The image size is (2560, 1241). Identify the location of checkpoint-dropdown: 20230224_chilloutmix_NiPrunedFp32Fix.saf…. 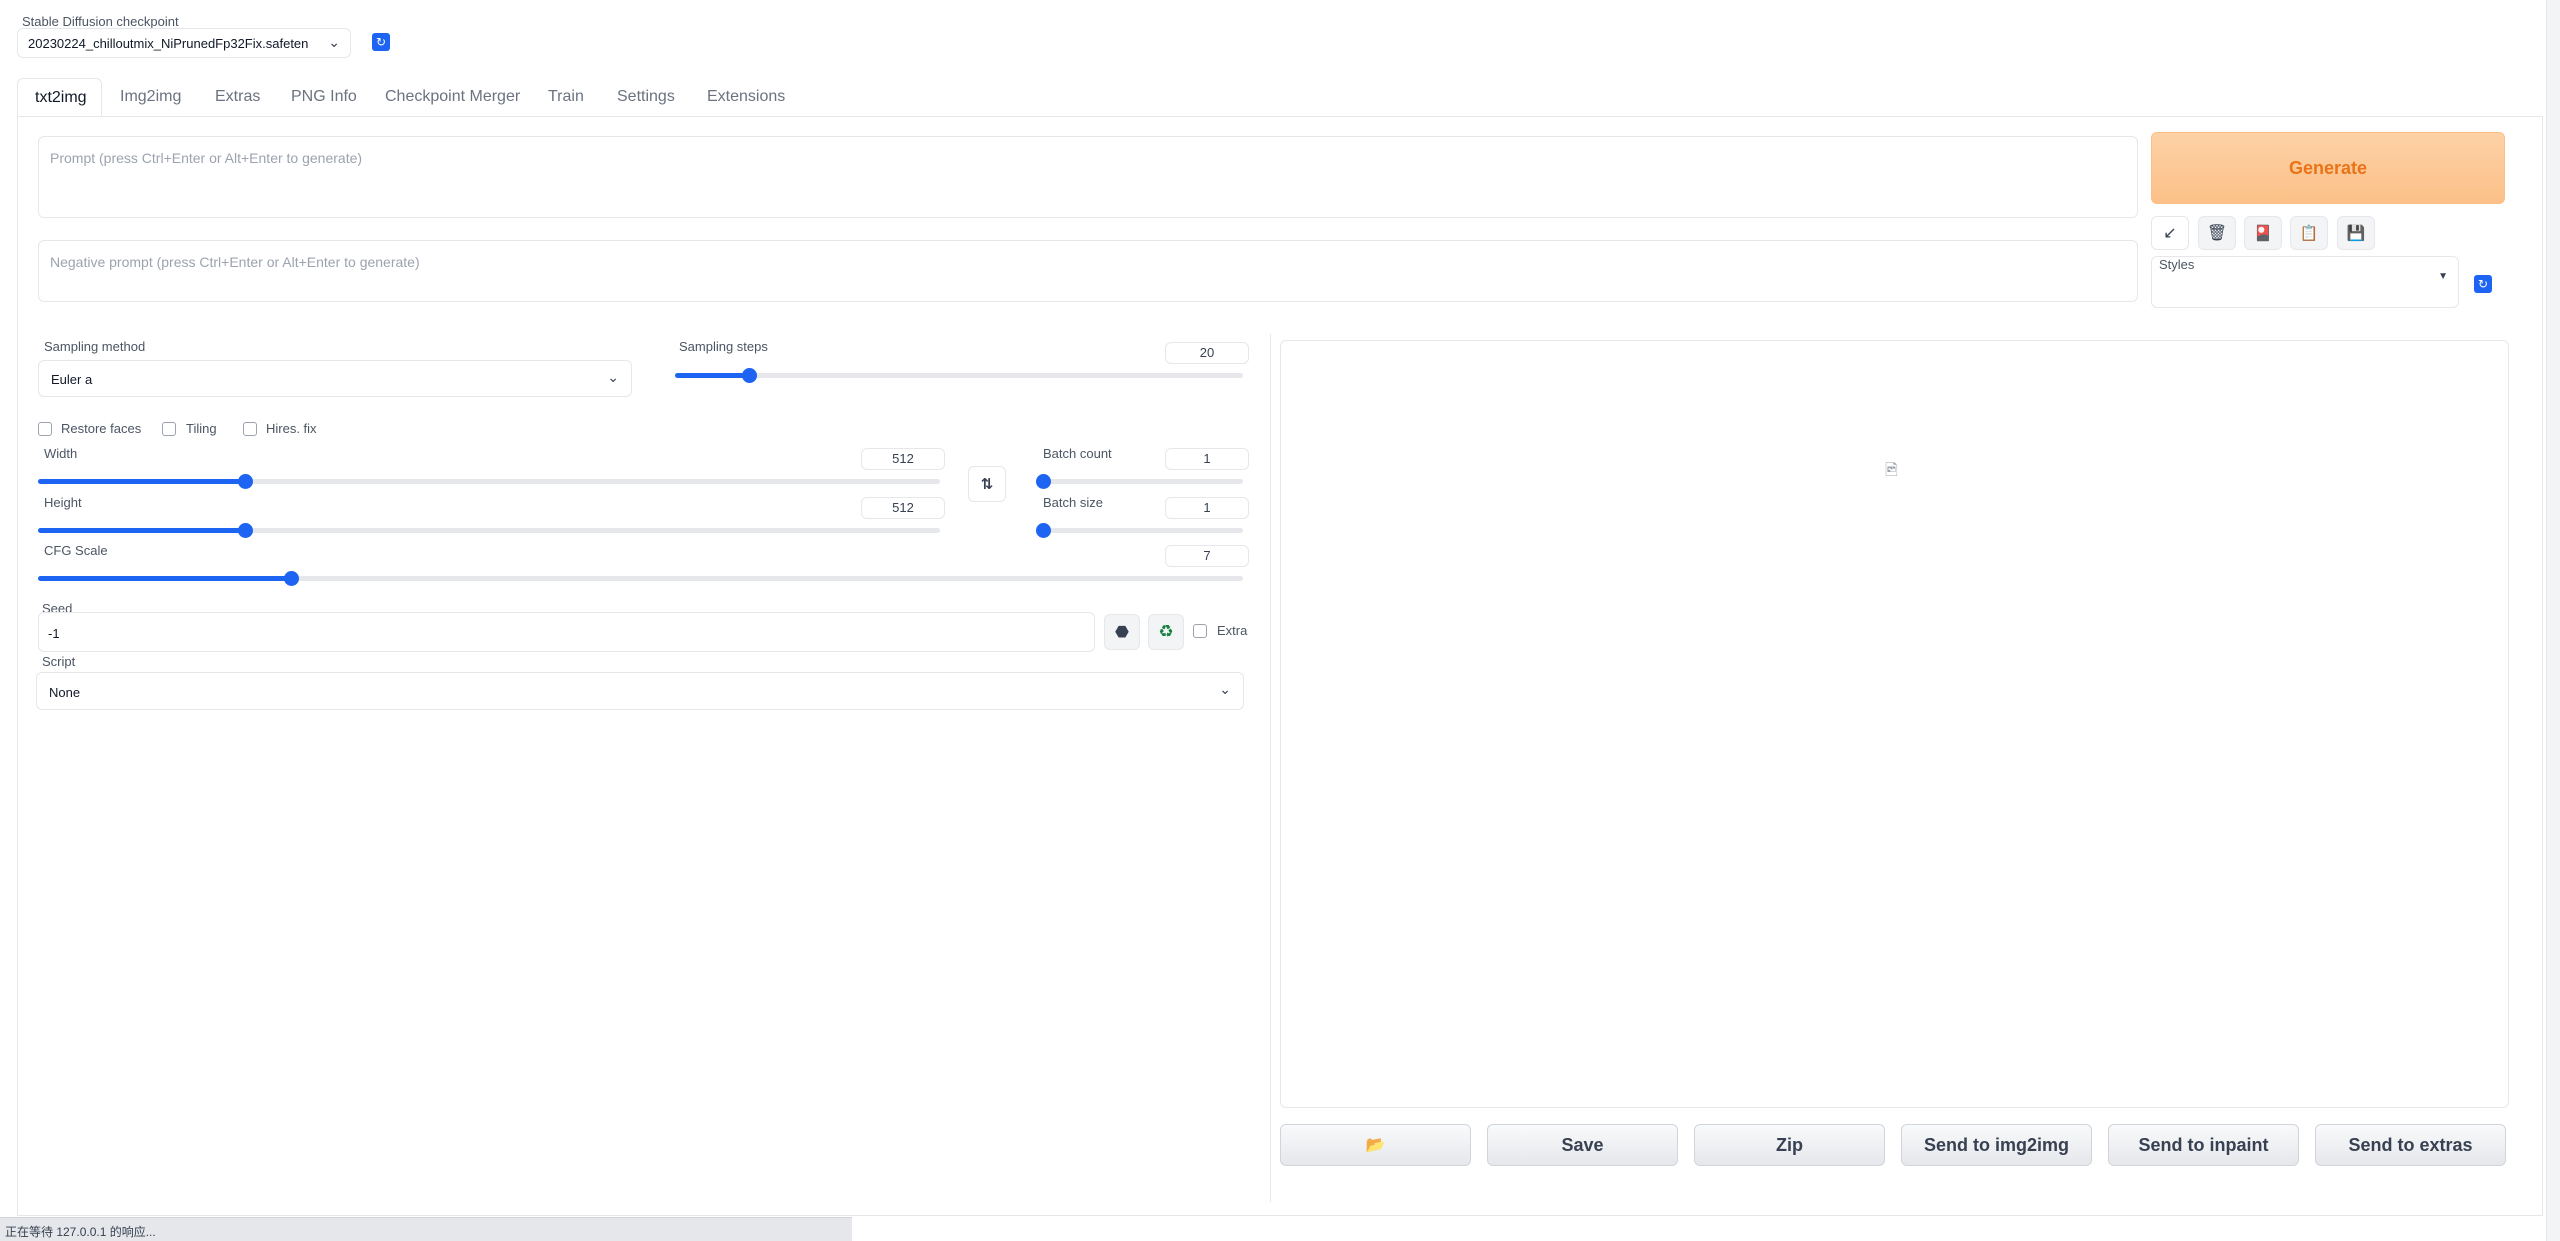
(184, 43).